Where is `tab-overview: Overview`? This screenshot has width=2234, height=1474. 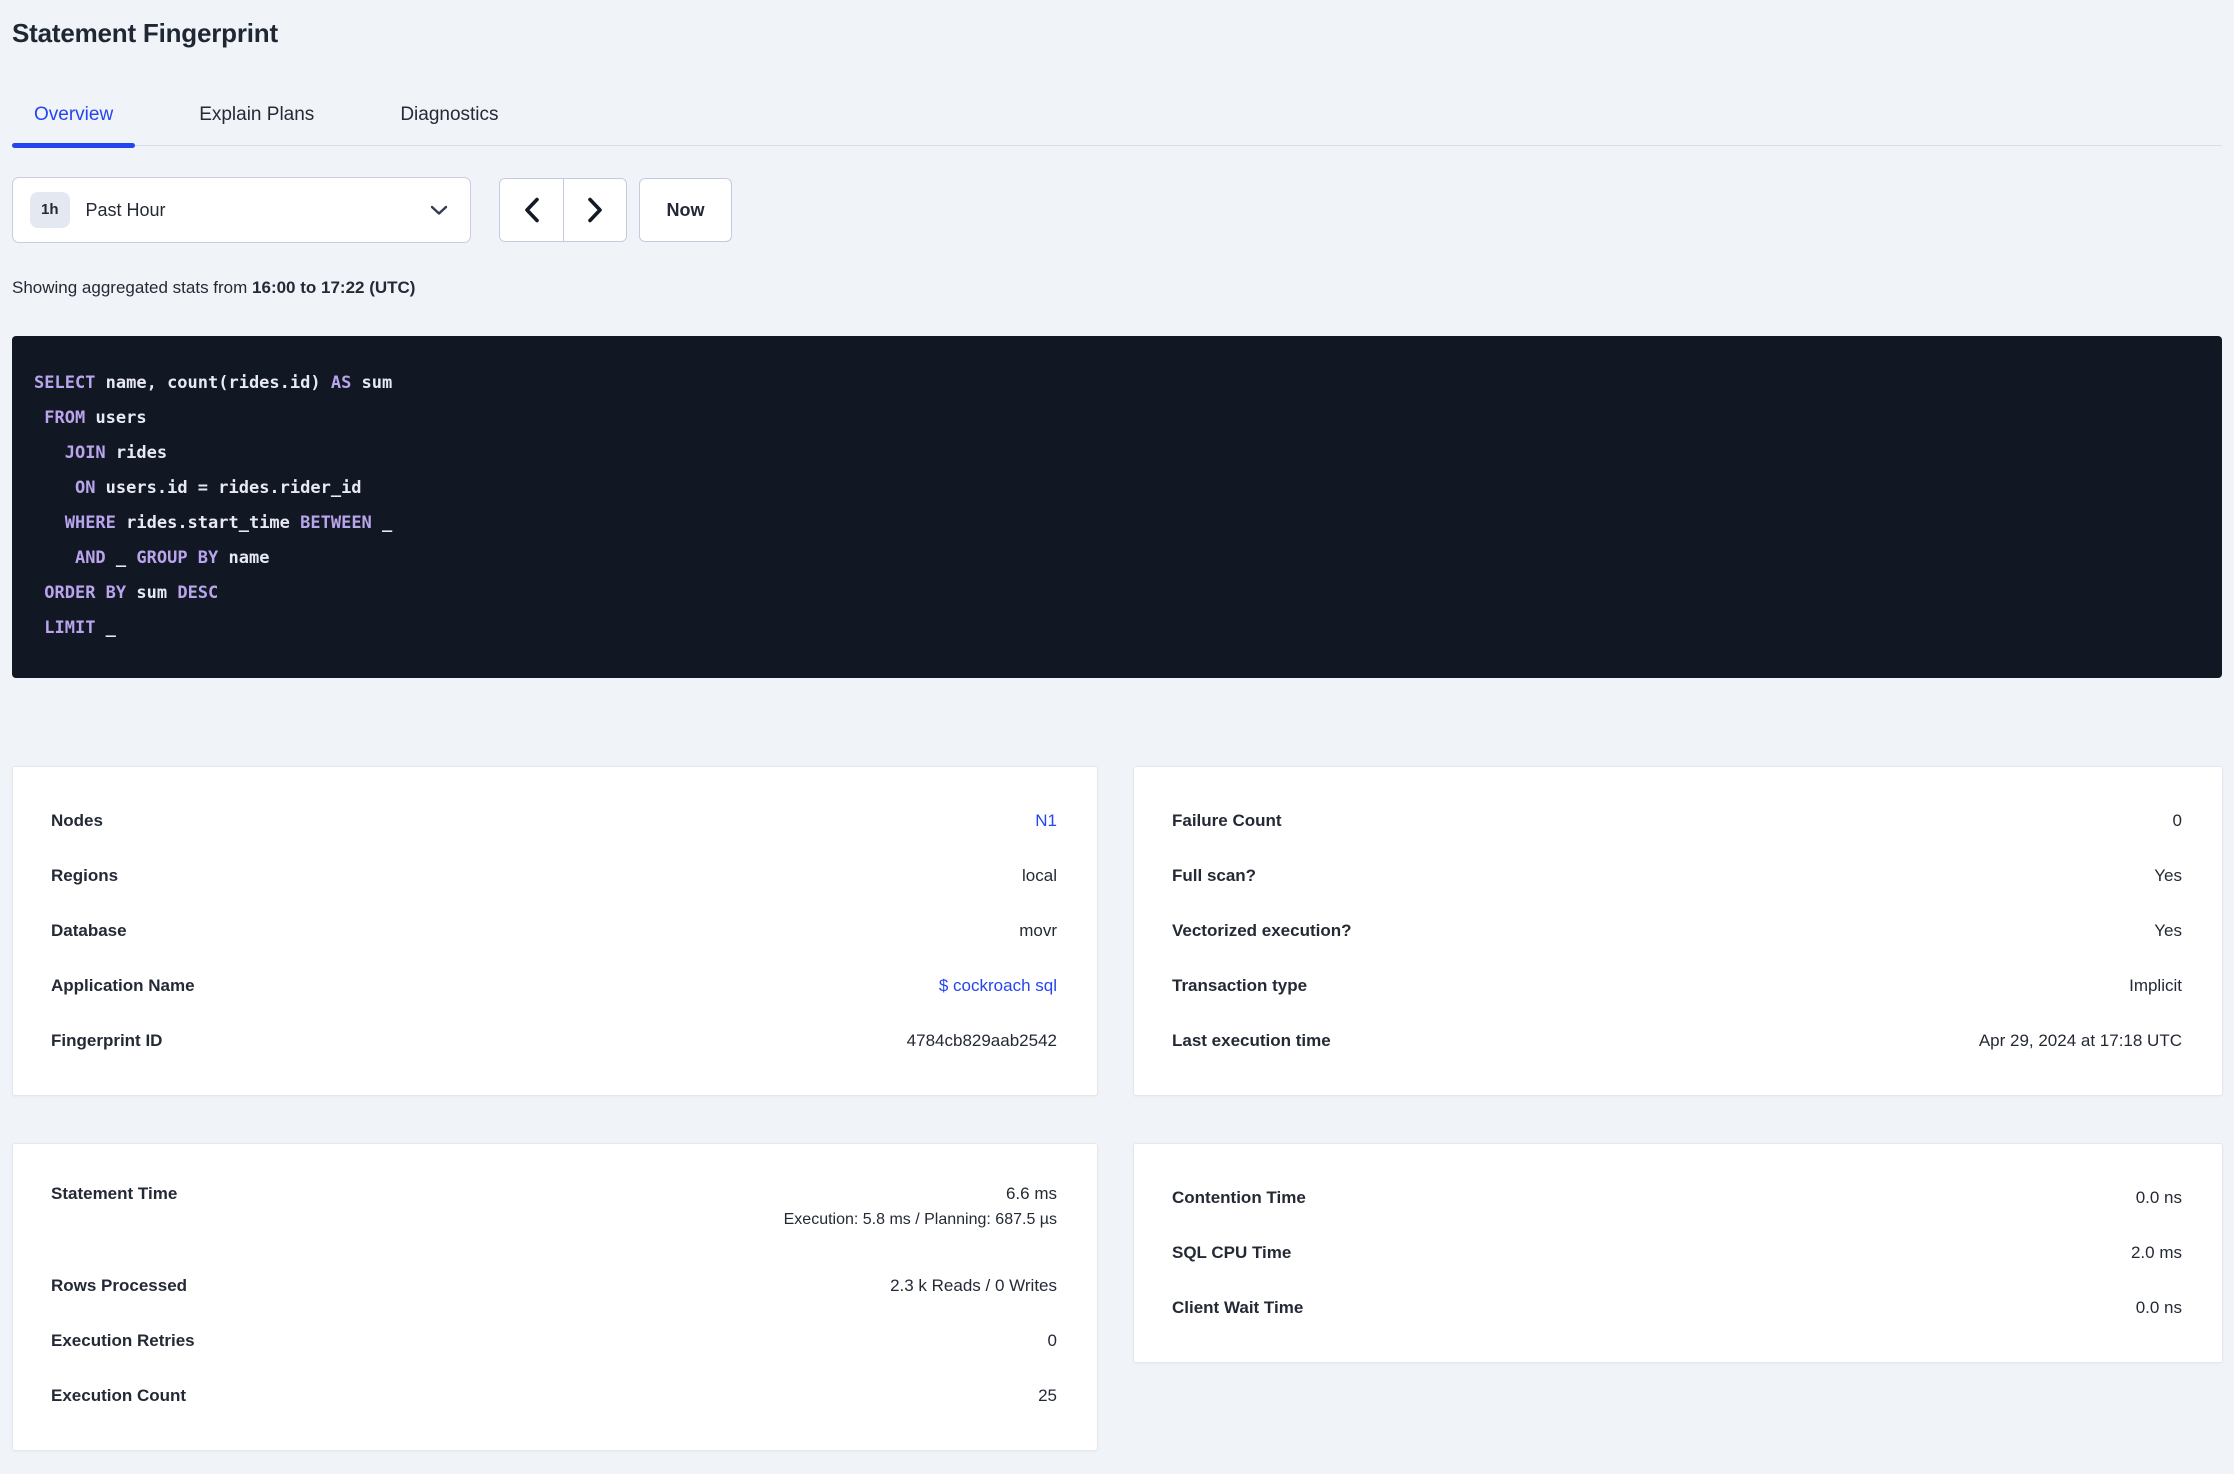 tab-overview: Overview is located at coordinates (74, 125).